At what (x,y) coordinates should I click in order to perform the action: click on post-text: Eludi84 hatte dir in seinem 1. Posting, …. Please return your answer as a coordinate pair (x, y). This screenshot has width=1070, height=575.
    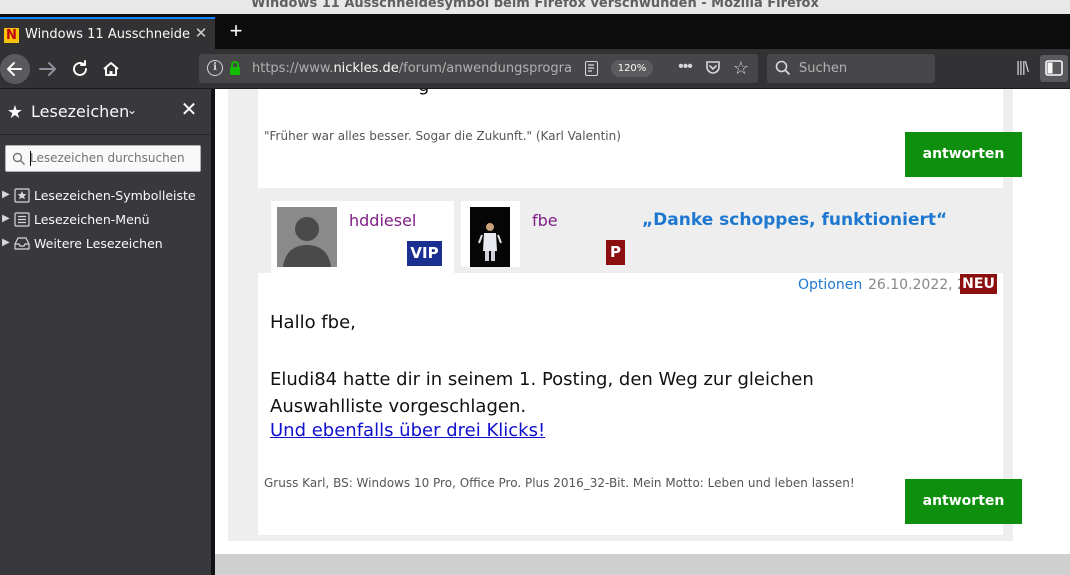
    Looking at the image, I should click on (542, 393).